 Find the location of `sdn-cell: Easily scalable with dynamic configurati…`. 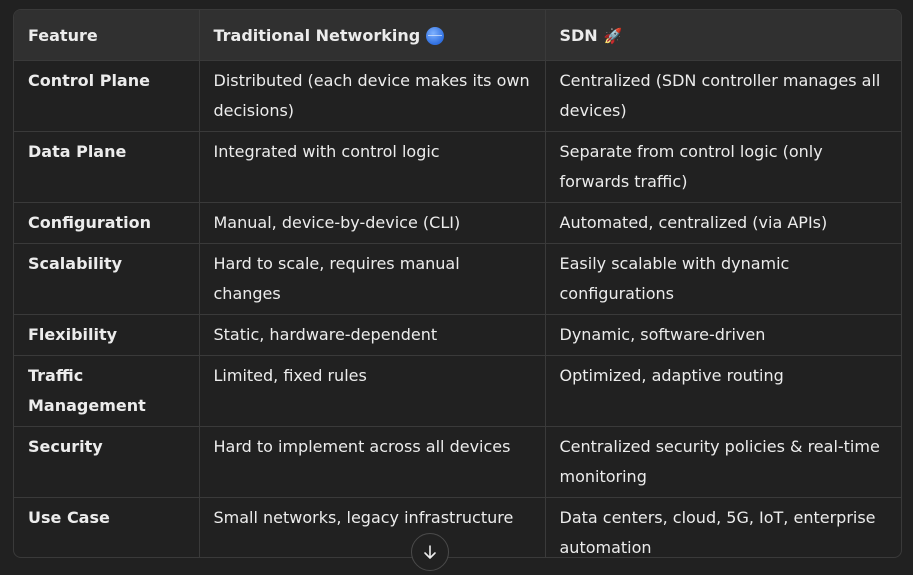

sdn-cell: Easily scalable with dynamic configurati… is located at coordinates (722, 279).